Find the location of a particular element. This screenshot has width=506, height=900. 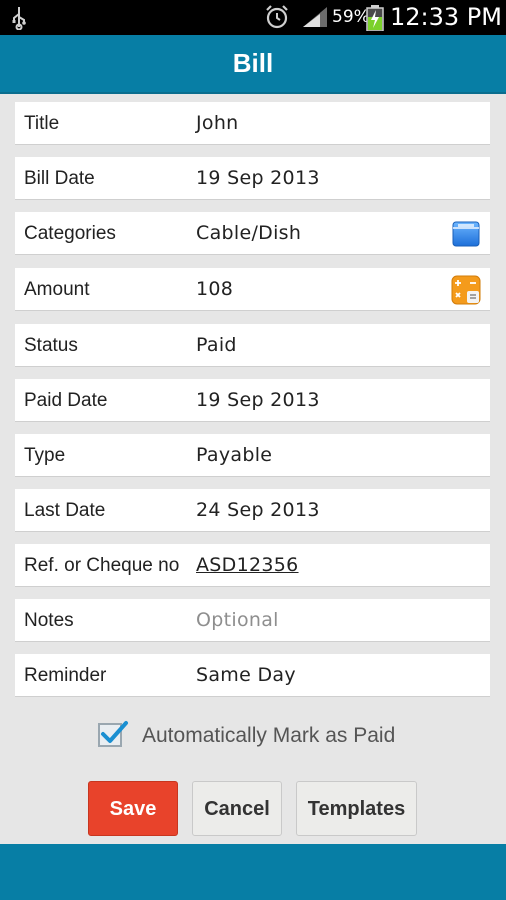

save-button: Save is located at coordinates (133, 808).